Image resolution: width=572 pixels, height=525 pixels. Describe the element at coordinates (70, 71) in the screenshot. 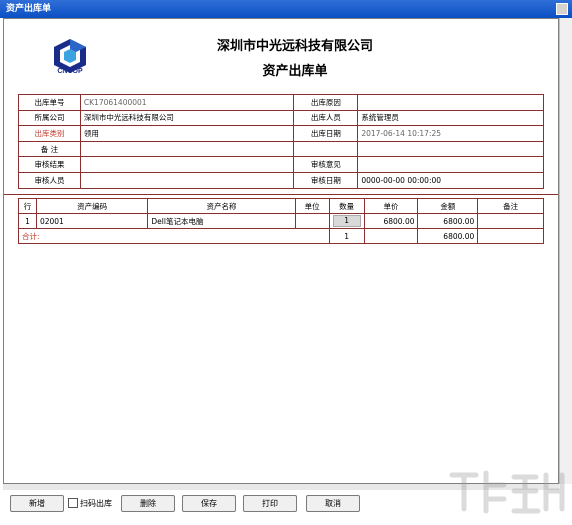

I see `logo-text: CNCOP` at that location.